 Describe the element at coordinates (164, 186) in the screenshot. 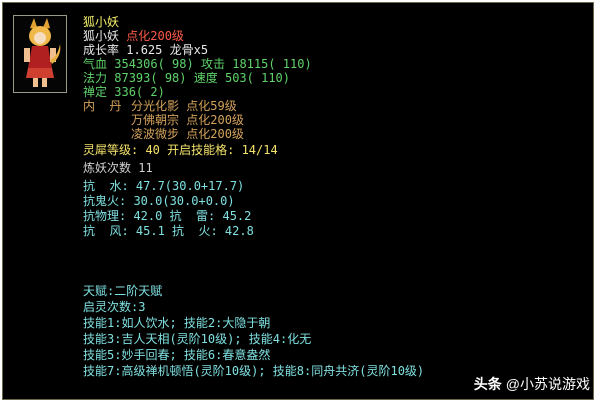

I see `resist-line-1: 抗 水: 47.7(30.0+17.7)` at that location.